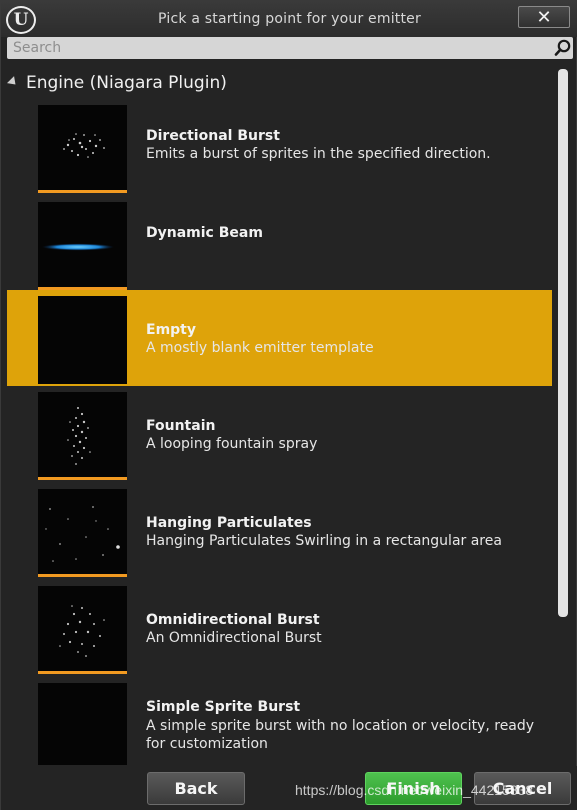 The width and height of the screenshot is (577, 810). What do you see at coordinates (171, 330) in the screenshot?
I see `item-name: Empty` at bounding box center [171, 330].